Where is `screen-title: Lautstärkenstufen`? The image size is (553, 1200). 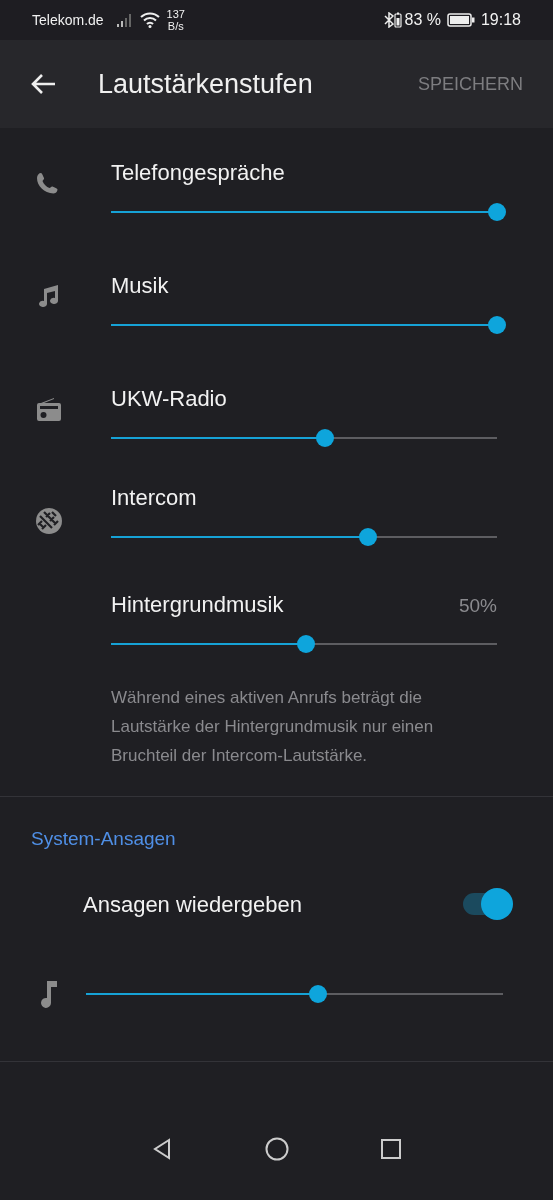 screen-title: Lautstärkenstufen is located at coordinates (205, 84).